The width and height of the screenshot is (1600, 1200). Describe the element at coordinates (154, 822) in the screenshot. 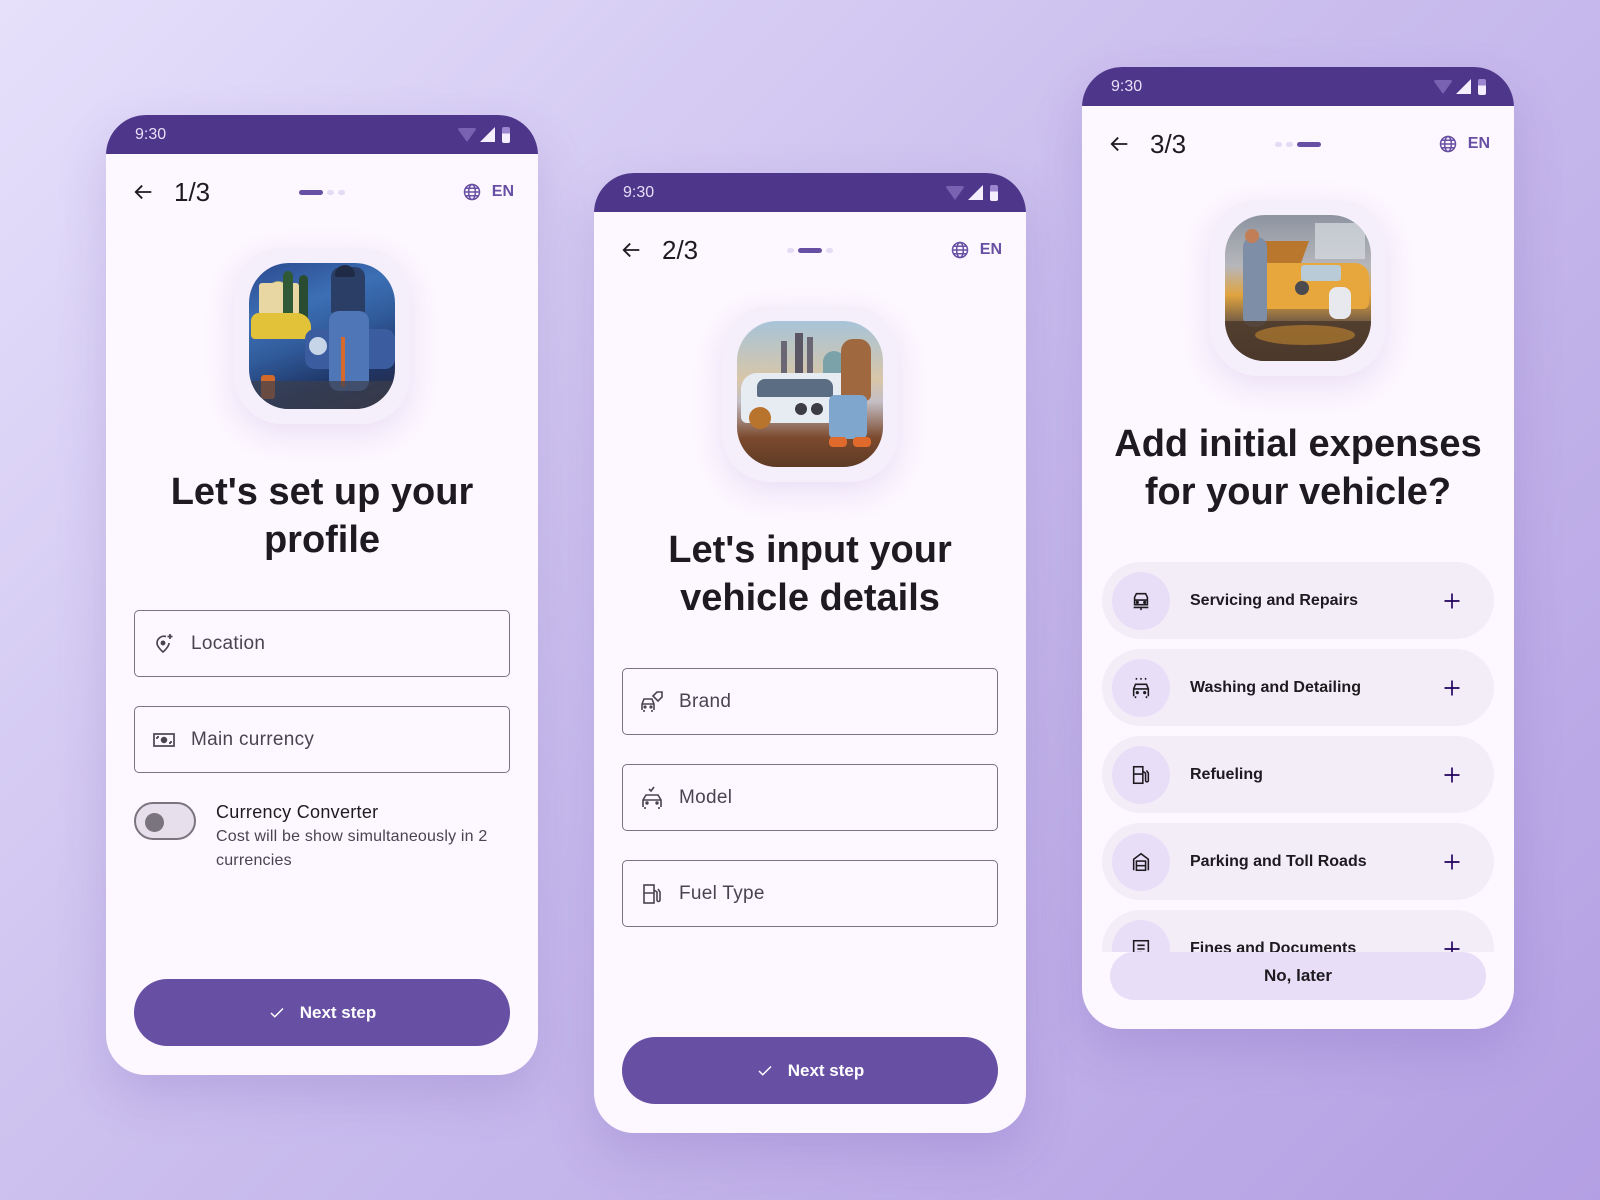

I see `switch-knob` at that location.